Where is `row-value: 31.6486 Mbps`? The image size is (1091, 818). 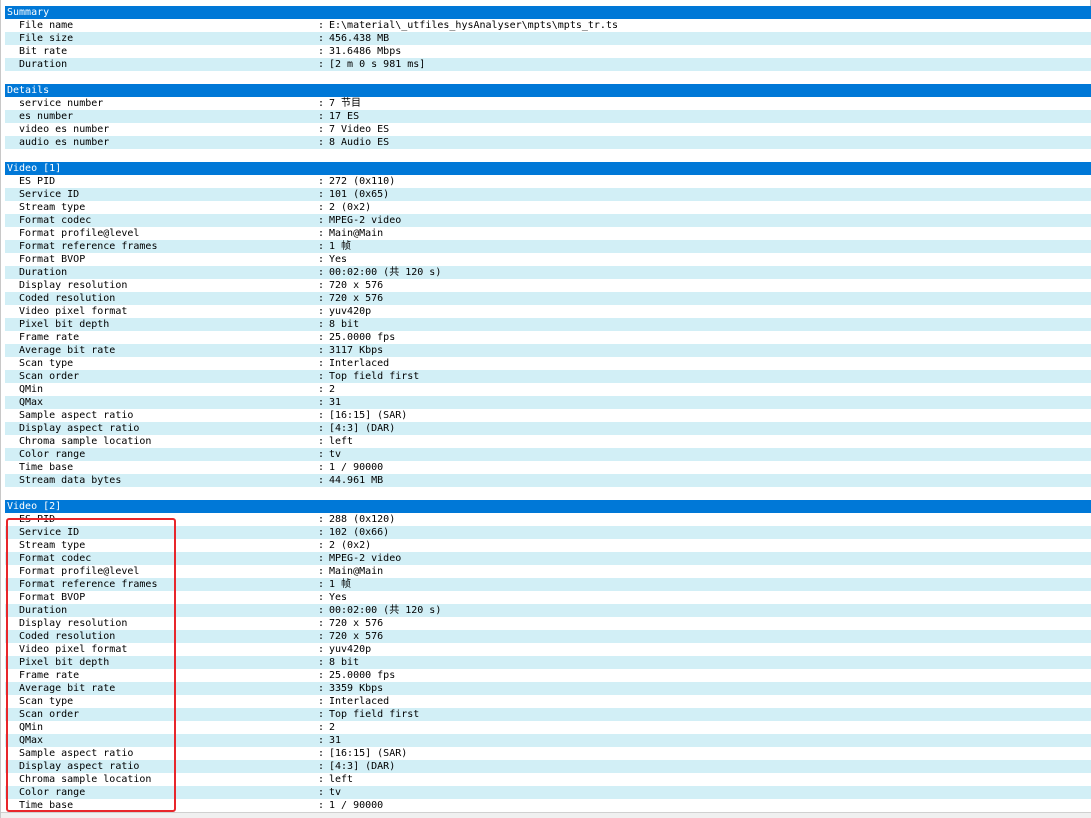
row-value: 31.6486 Mbps is located at coordinates (365, 51).